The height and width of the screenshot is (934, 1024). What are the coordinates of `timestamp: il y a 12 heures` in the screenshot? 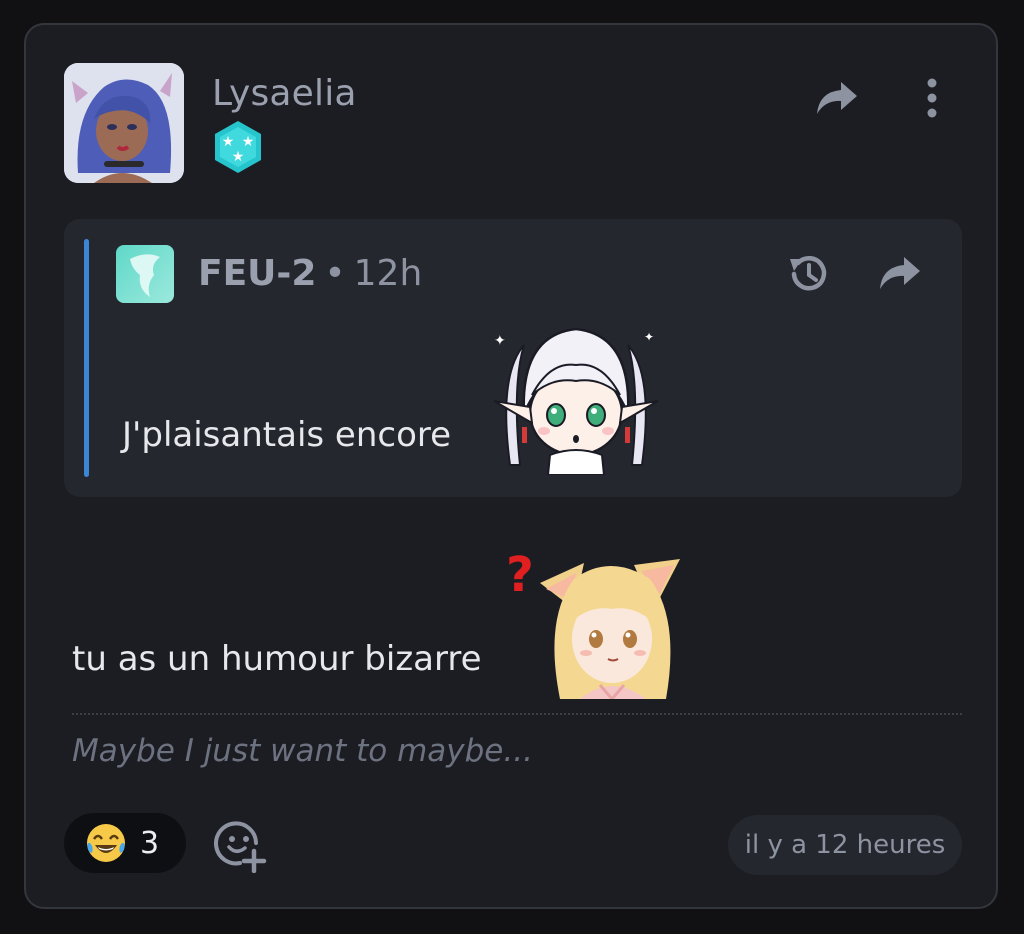 It's located at (845, 845).